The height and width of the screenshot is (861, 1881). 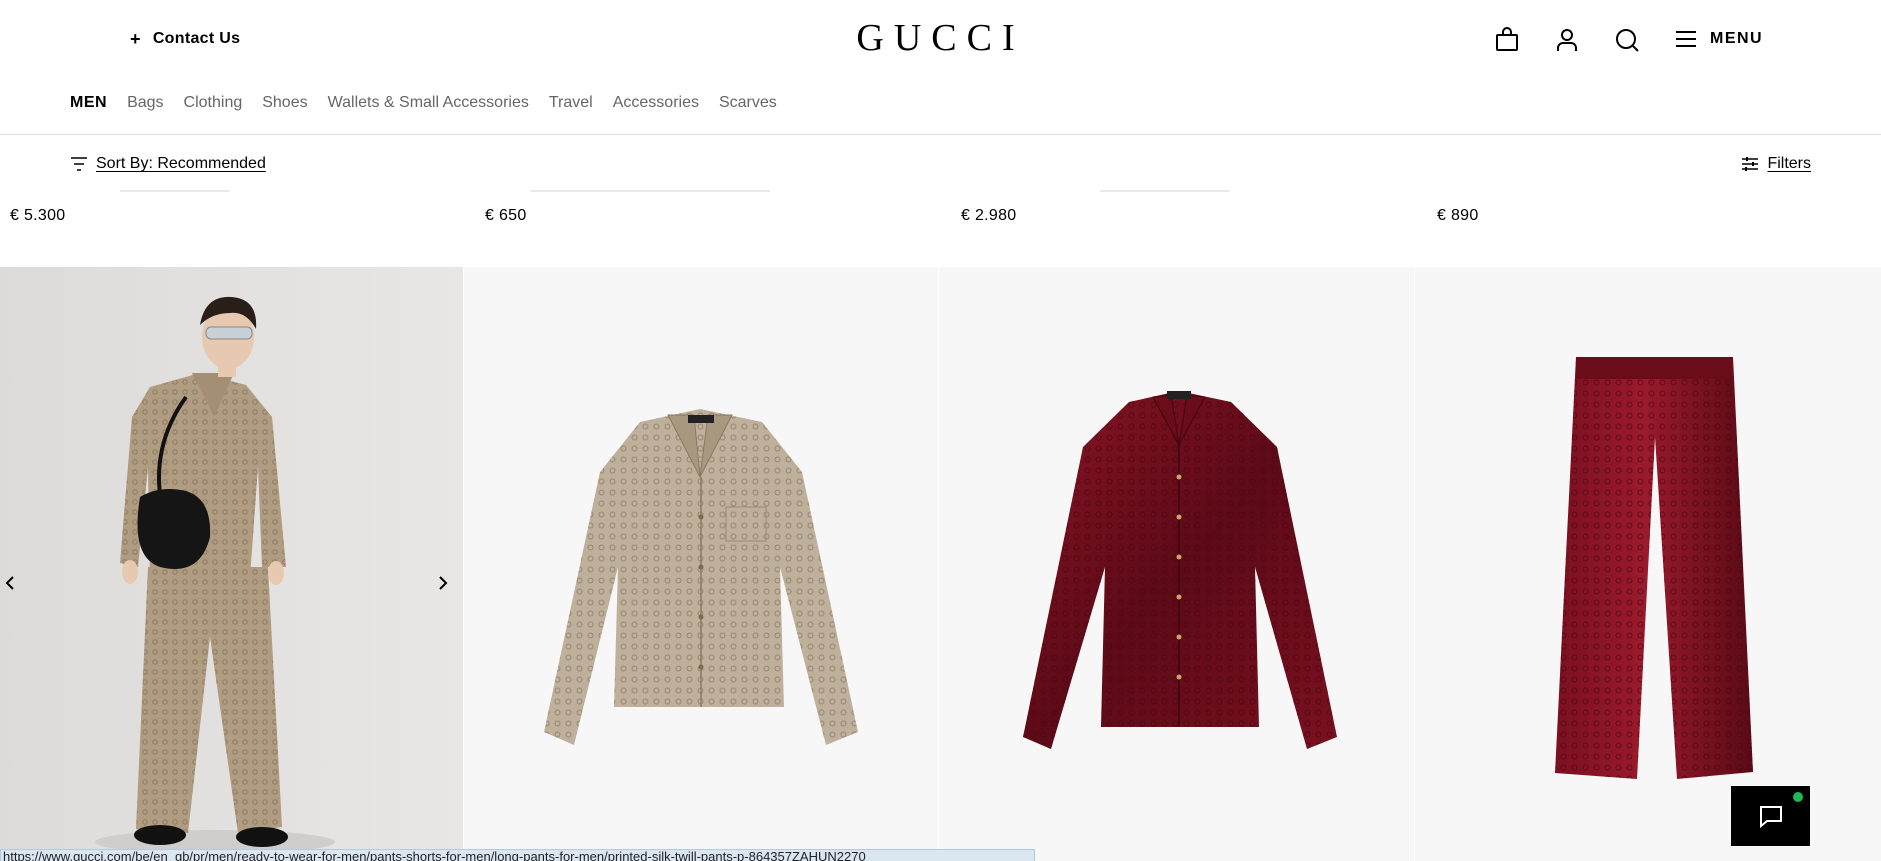 I want to click on shopping-bag-icon, so click(x=1507, y=40).